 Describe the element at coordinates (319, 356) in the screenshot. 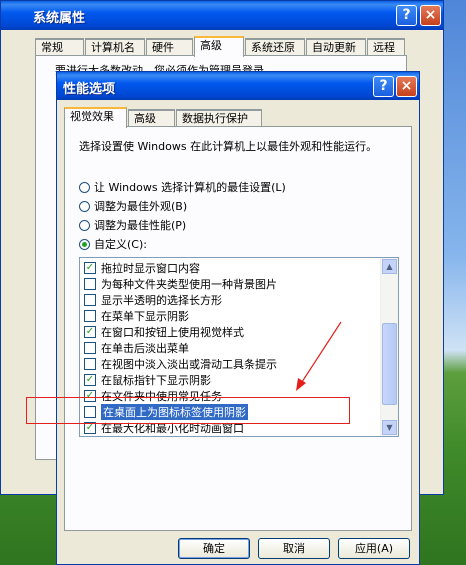

I see `annotation-arrow-icon` at that location.